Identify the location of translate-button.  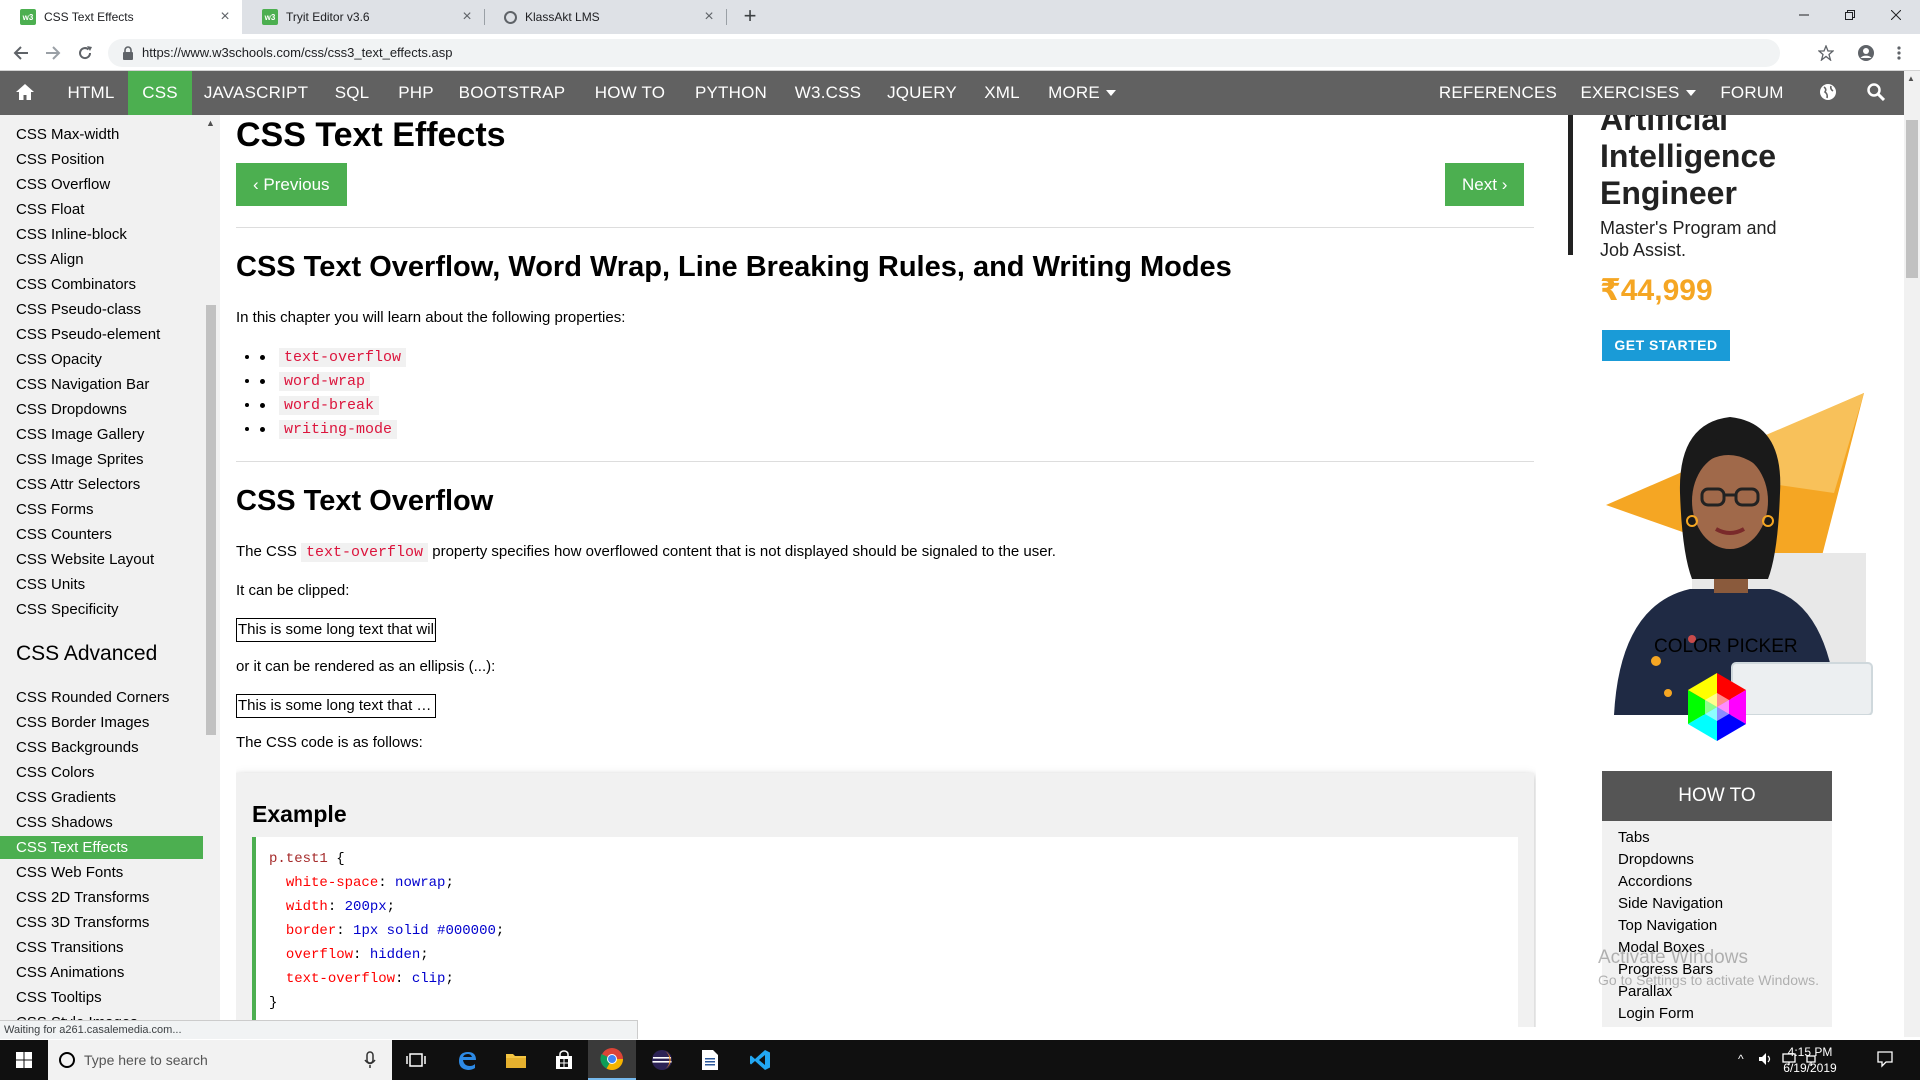
(1828, 93).